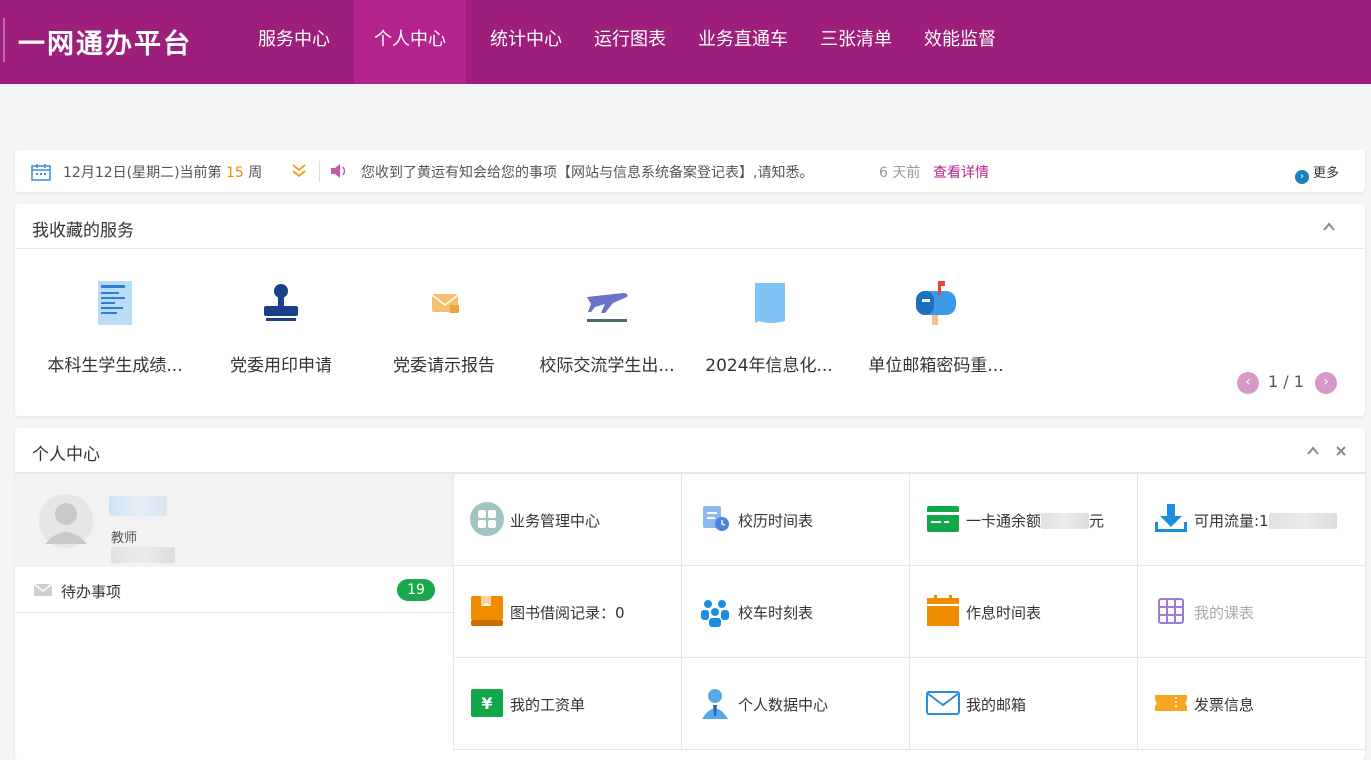 The image size is (1371, 760). Describe the element at coordinates (124, 538) in the screenshot. I see `user-role: 教师` at that location.